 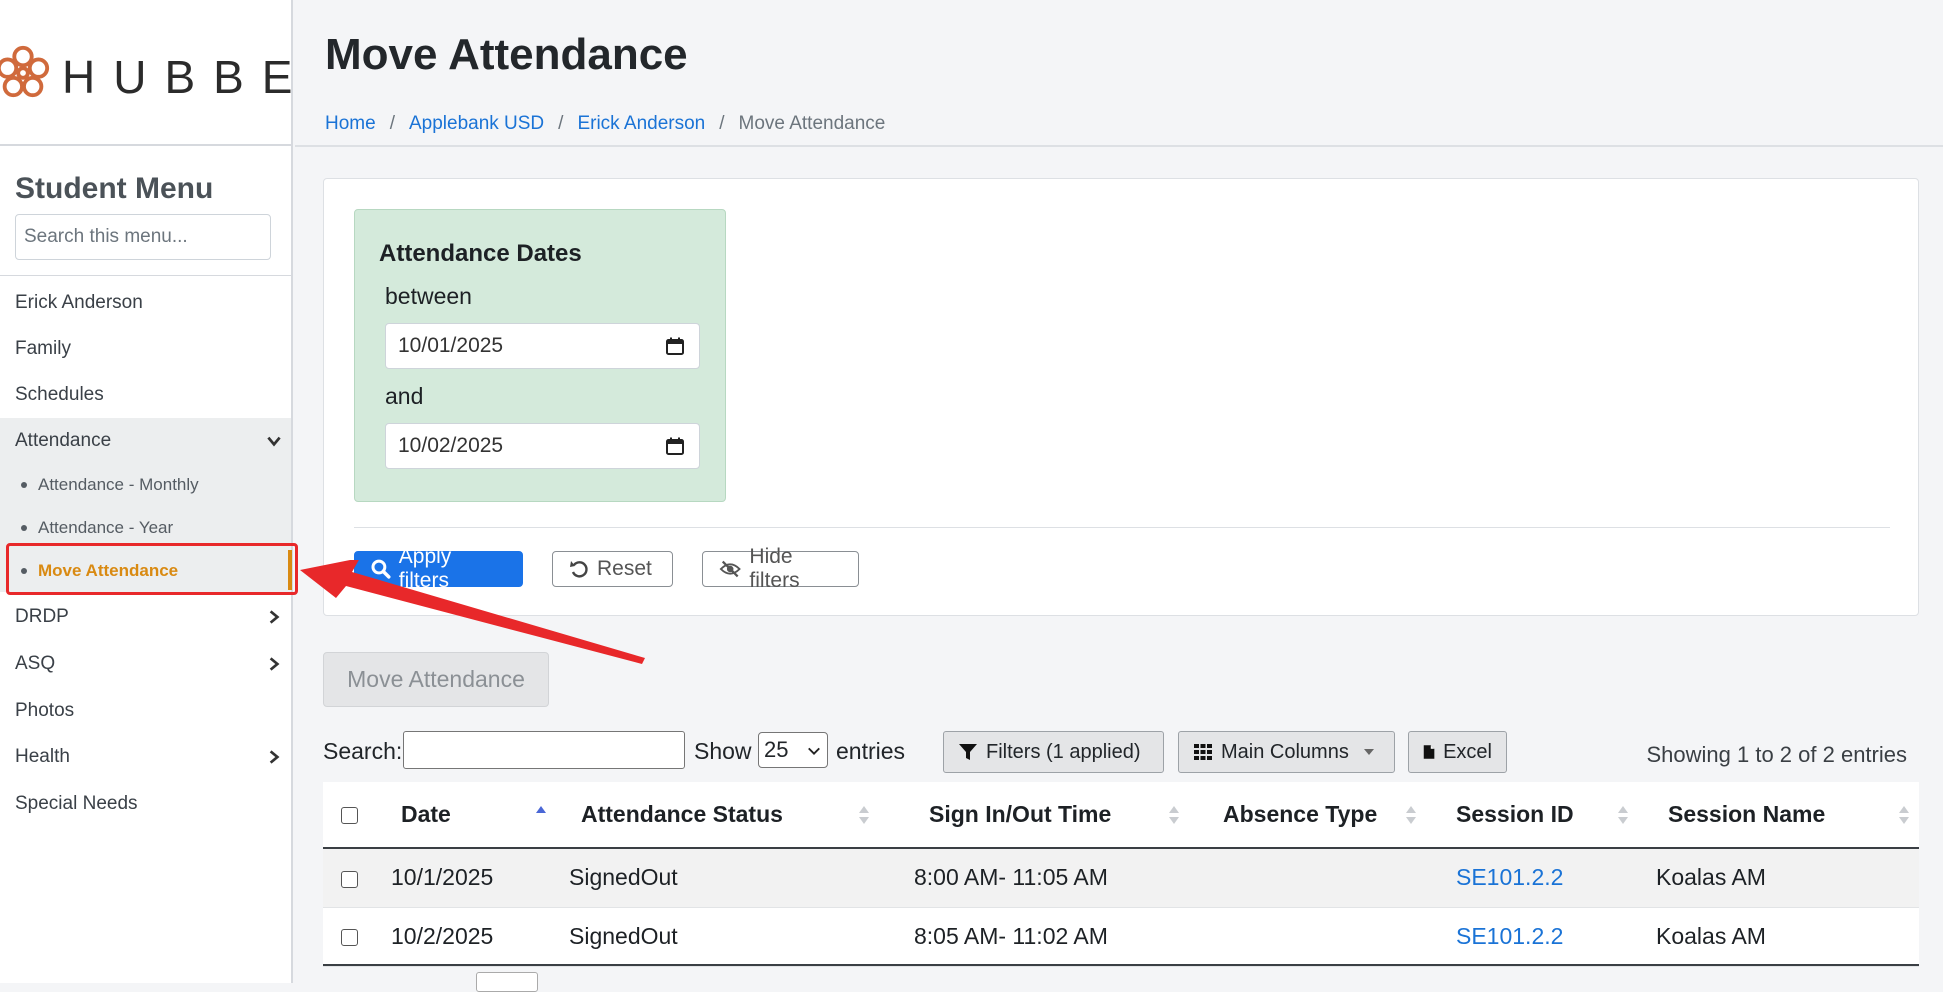 What do you see at coordinates (541, 809) in the screenshot?
I see `sort-asc-icon` at bounding box center [541, 809].